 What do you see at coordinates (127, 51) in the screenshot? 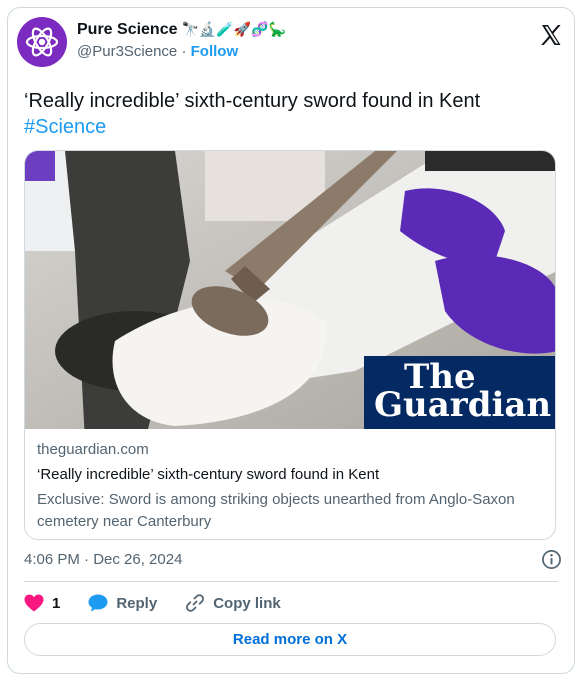
I see `author-handle: @Pur3Science` at bounding box center [127, 51].